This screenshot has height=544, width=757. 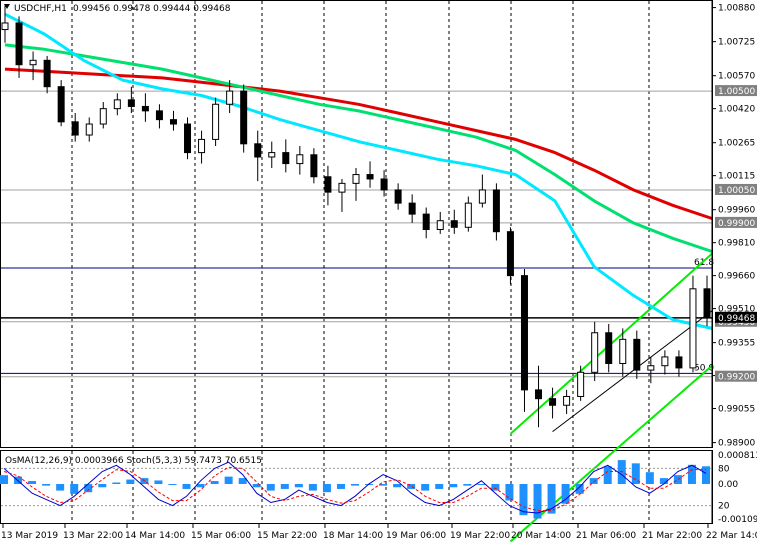 What do you see at coordinates (155, 536) in the screenshot?
I see `time-tick-label-2: 14 Mar 14:00` at bounding box center [155, 536].